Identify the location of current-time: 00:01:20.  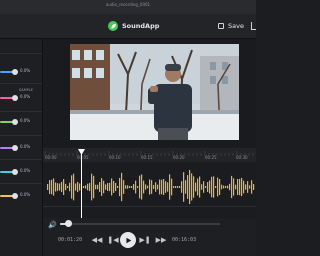
(70, 240).